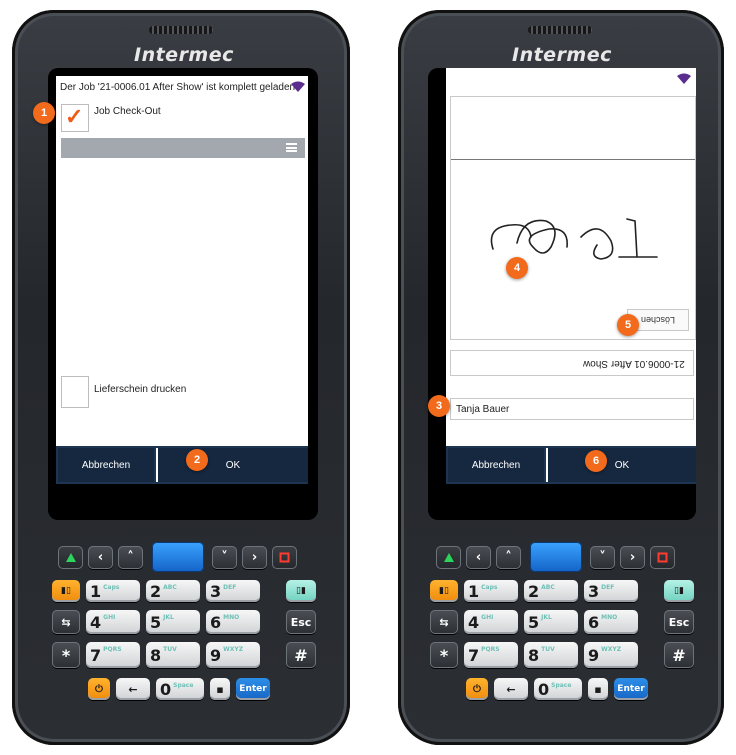 The width and height of the screenshot is (736, 755). What do you see at coordinates (183, 148) in the screenshot?
I see `list-header-bar` at bounding box center [183, 148].